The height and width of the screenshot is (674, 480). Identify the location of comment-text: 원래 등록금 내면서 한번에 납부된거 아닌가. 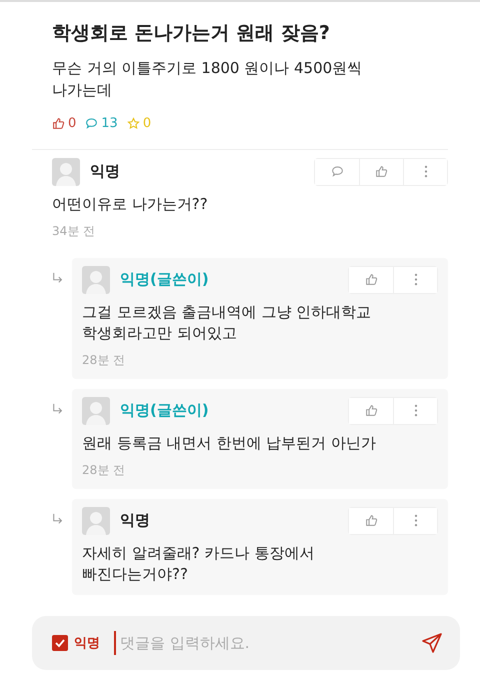
(229, 443).